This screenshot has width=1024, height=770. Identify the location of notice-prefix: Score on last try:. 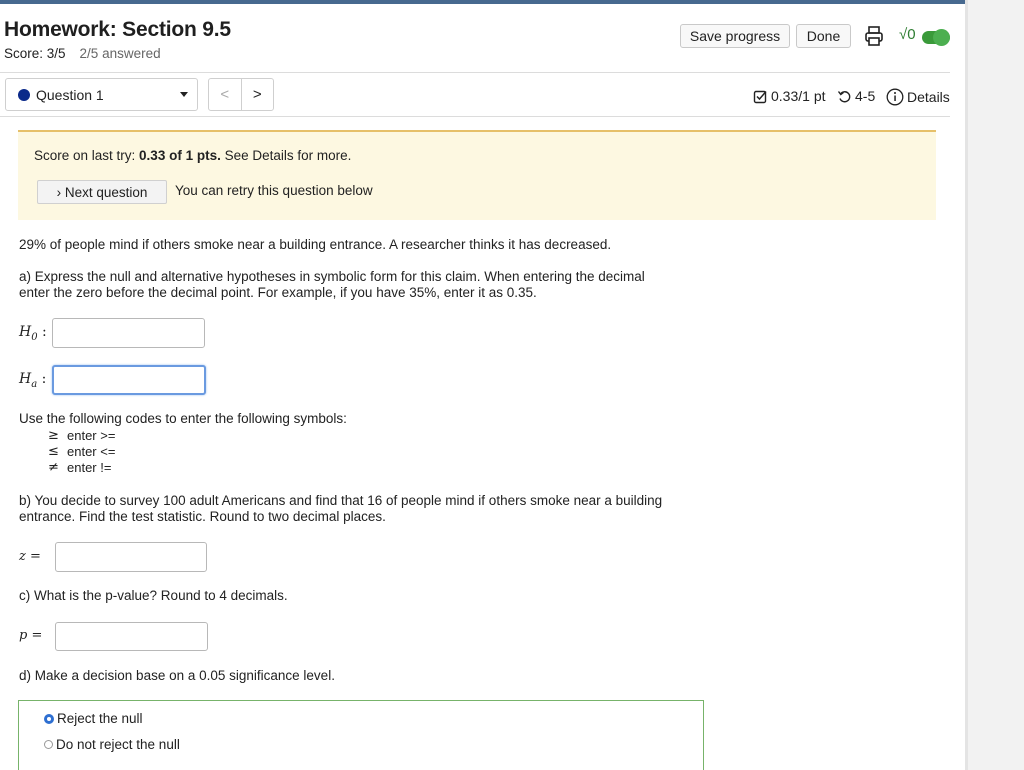
(87, 155).